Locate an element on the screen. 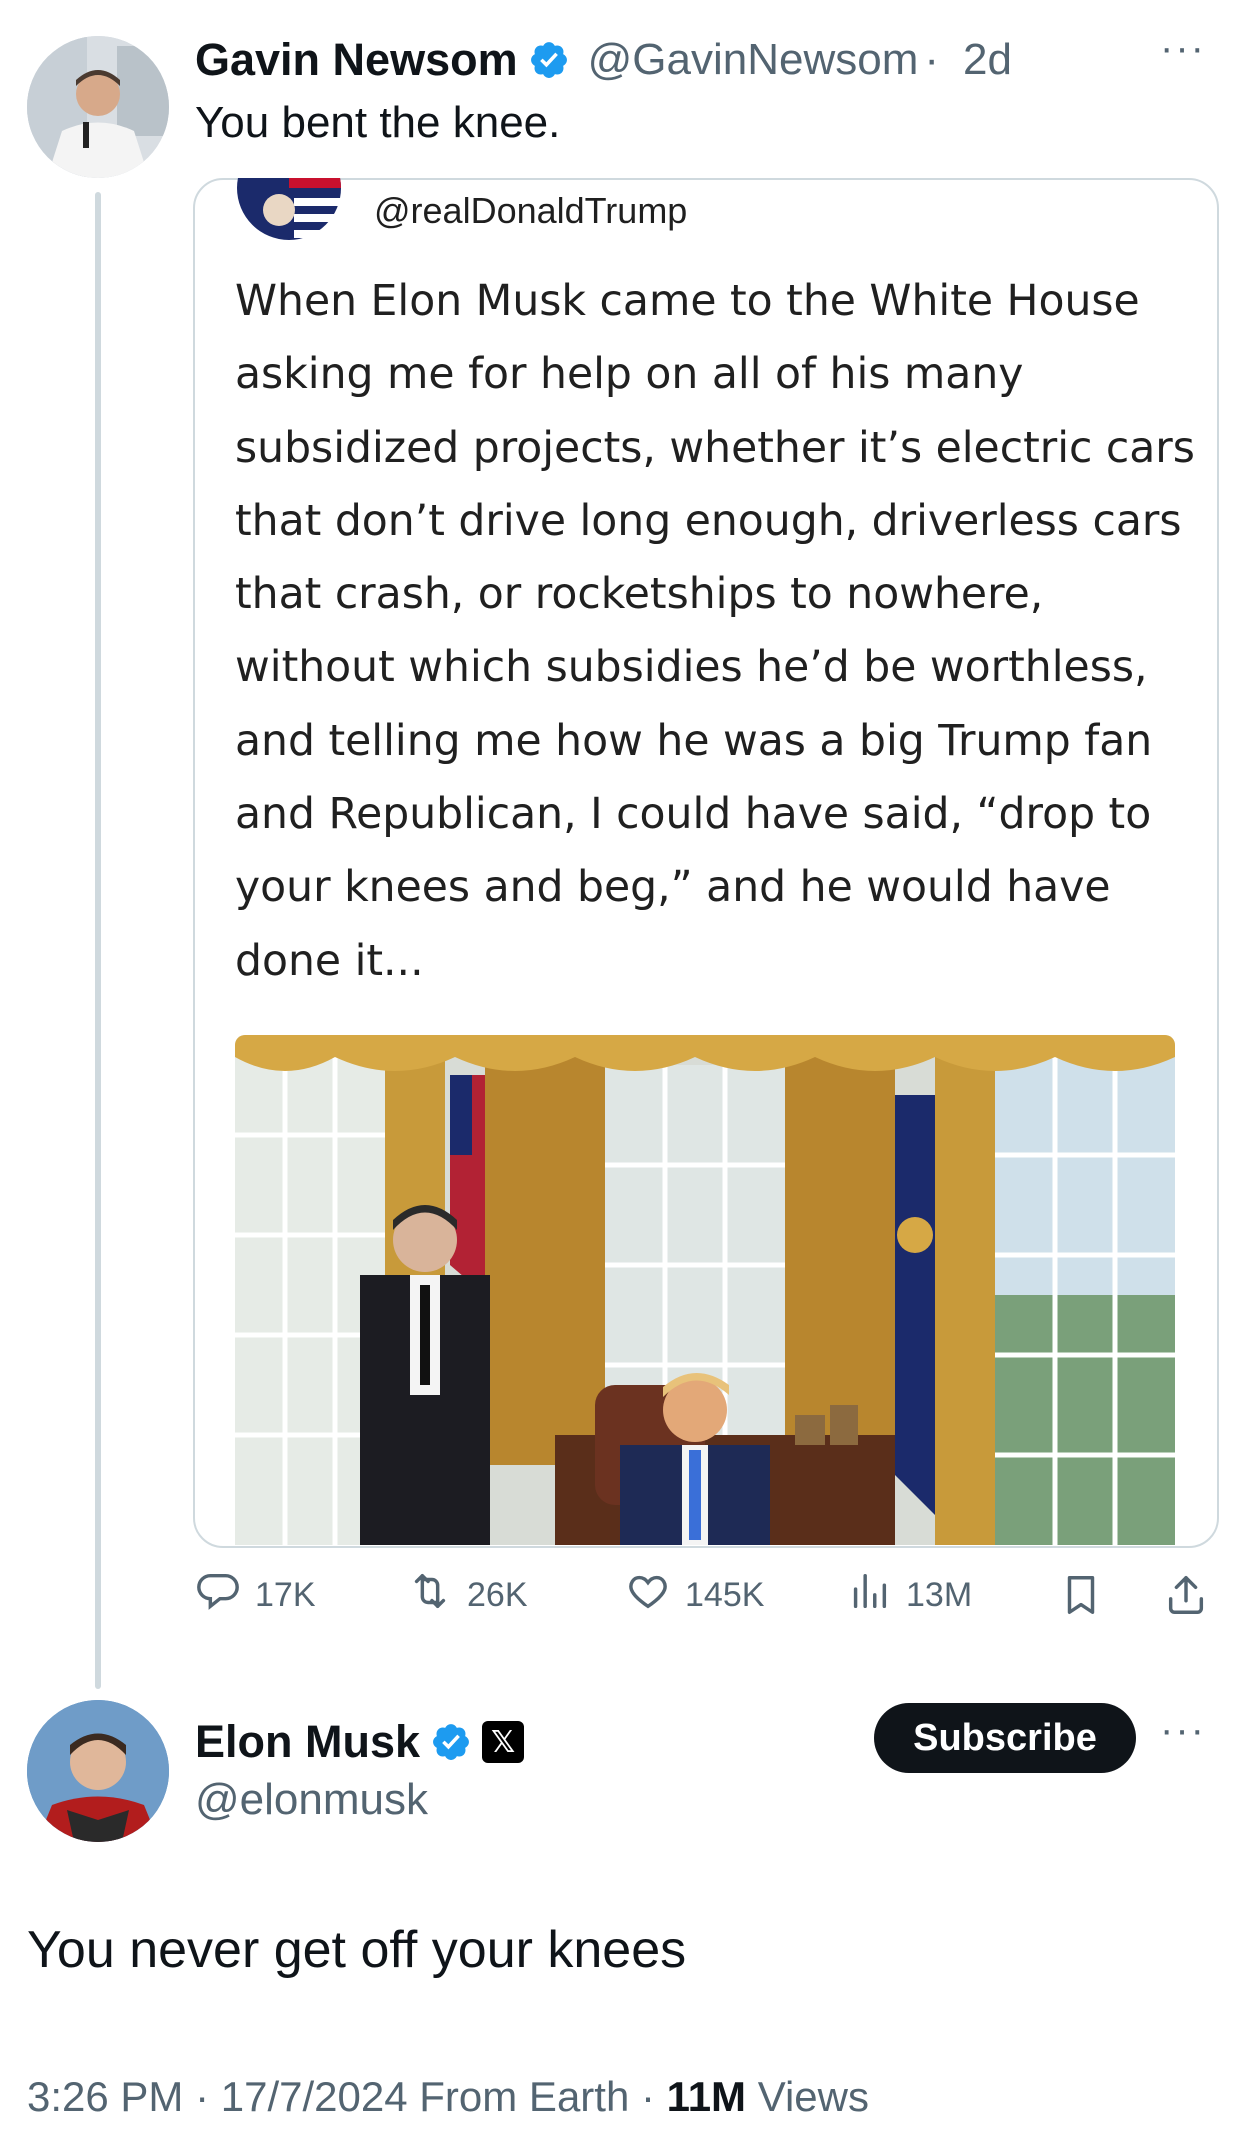  thread-line is located at coordinates (98, 940).